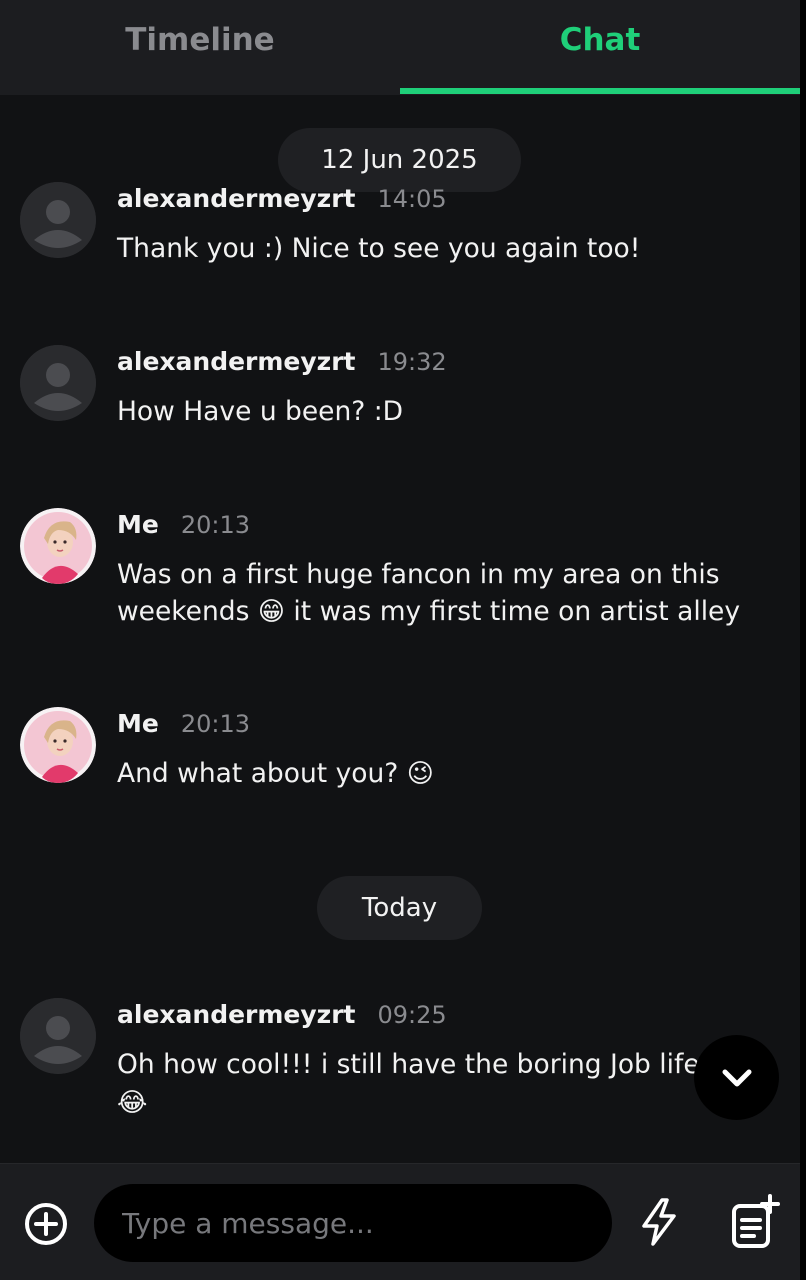 The image size is (806, 1280). Describe the element at coordinates (600, 47) in the screenshot. I see `tab-chat: Chat` at that location.